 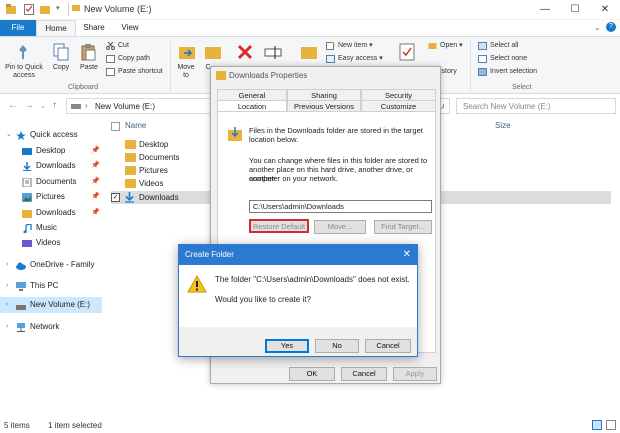 I want to click on open-button: Open ▾, so click(x=445, y=46).